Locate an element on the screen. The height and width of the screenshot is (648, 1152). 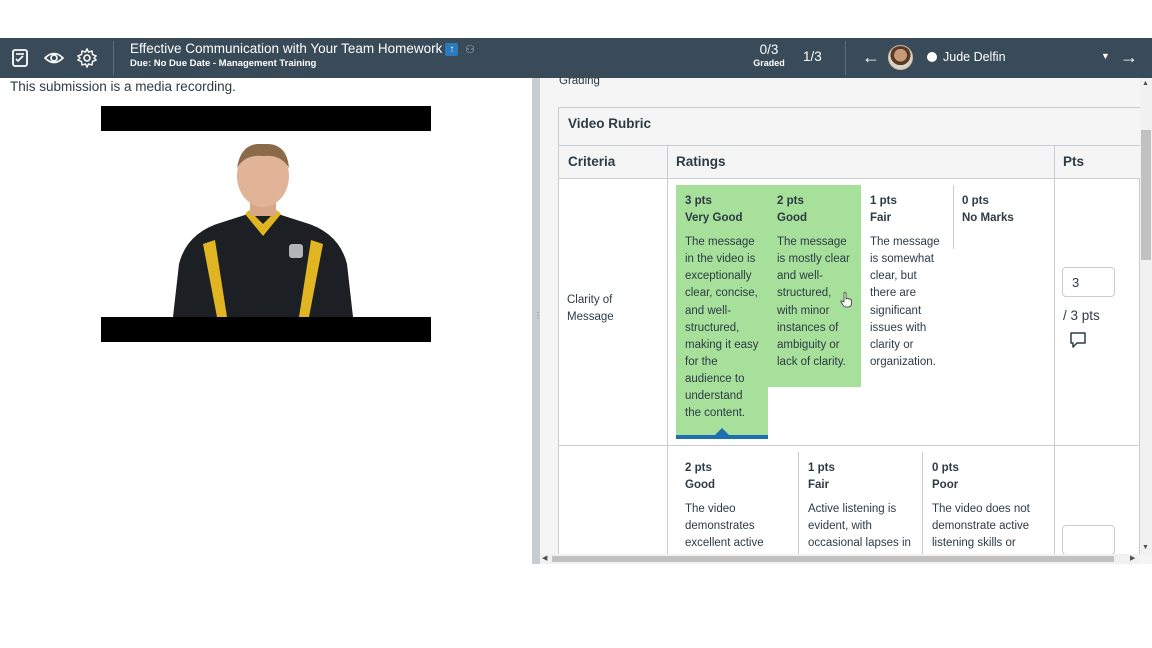
rating-cell: 0 pts No Marks is located at coordinates (1003, 217).